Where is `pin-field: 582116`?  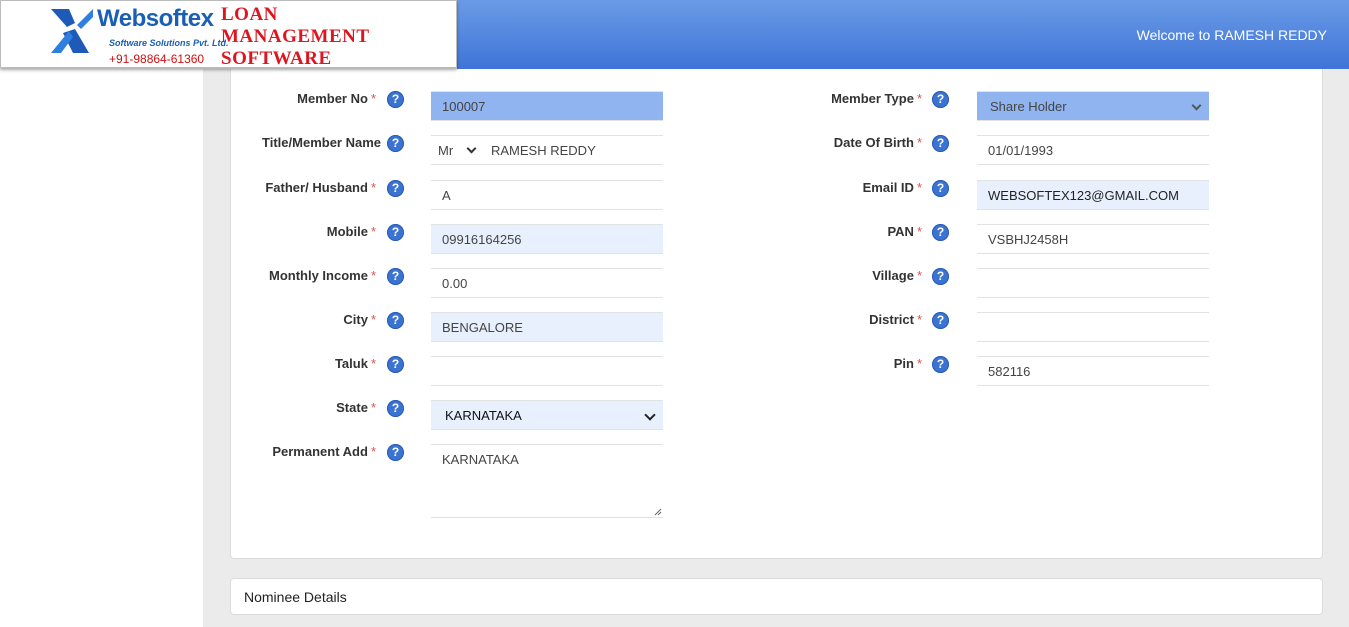
pin-field: 582116 is located at coordinates (1093, 371).